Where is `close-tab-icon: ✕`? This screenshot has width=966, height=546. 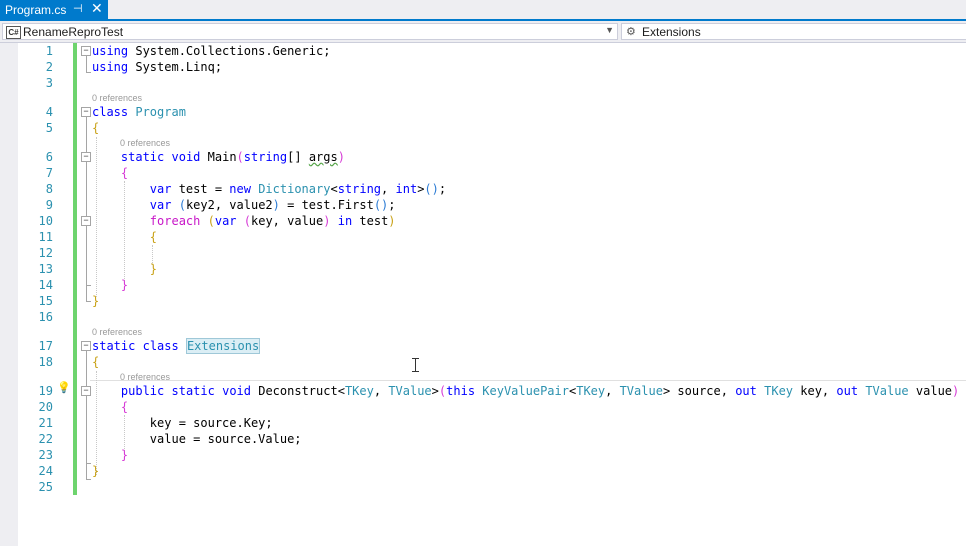
close-tab-icon: ✕ is located at coordinates (97, 8).